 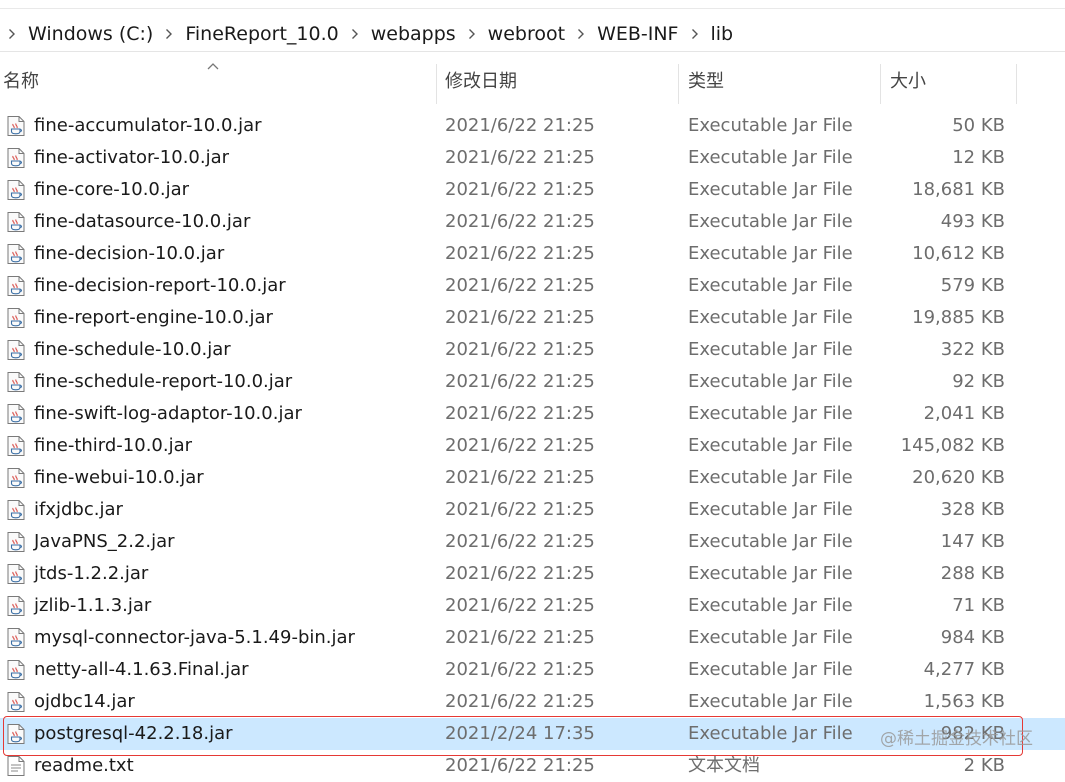 What do you see at coordinates (958, 477) in the screenshot?
I see `file-size: 20,620 KB` at bounding box center [958, 477].